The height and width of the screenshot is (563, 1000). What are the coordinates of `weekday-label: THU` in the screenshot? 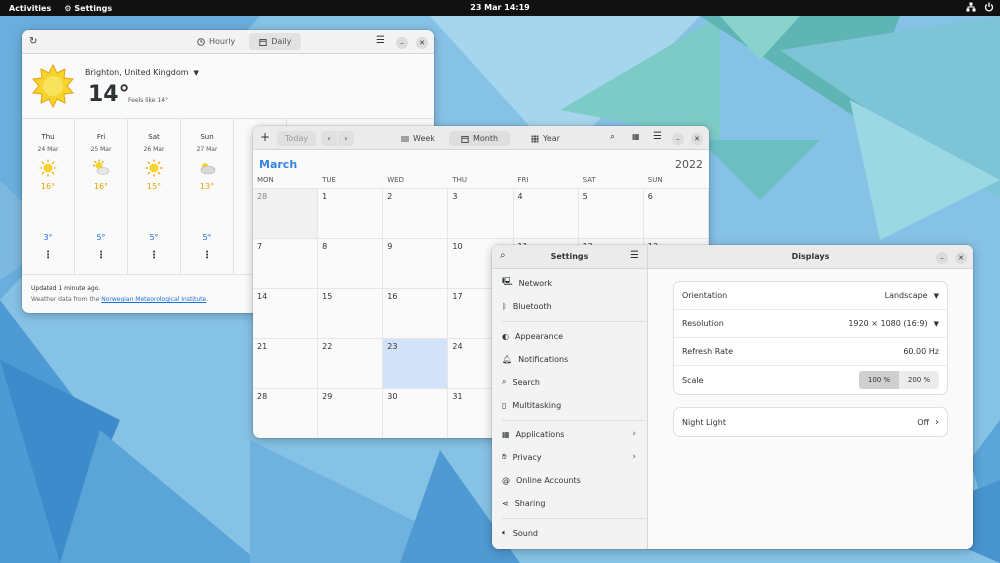 It's located at (460, 180).